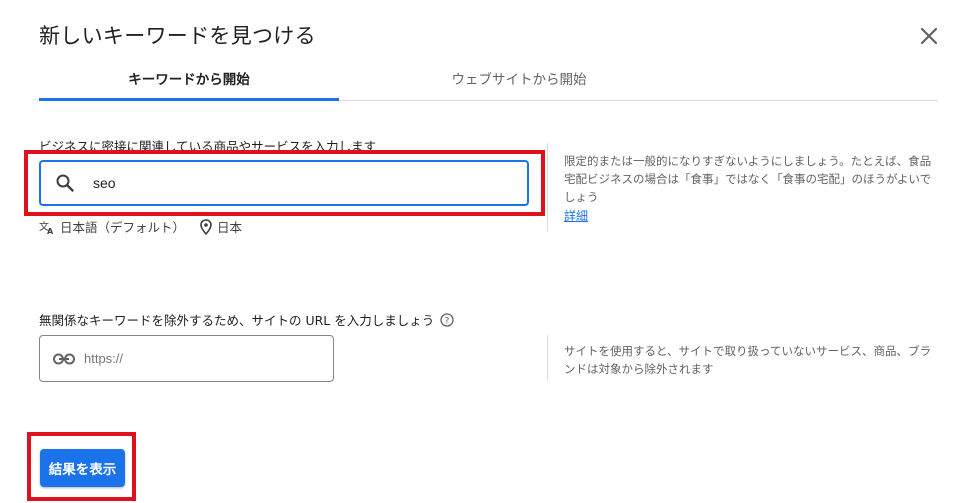 This screenshot has height=503, width=973. What do you see at coordinates (230, 227) in the screenshot?
I see `location-value: 日本` at bounding box center [230, 227].